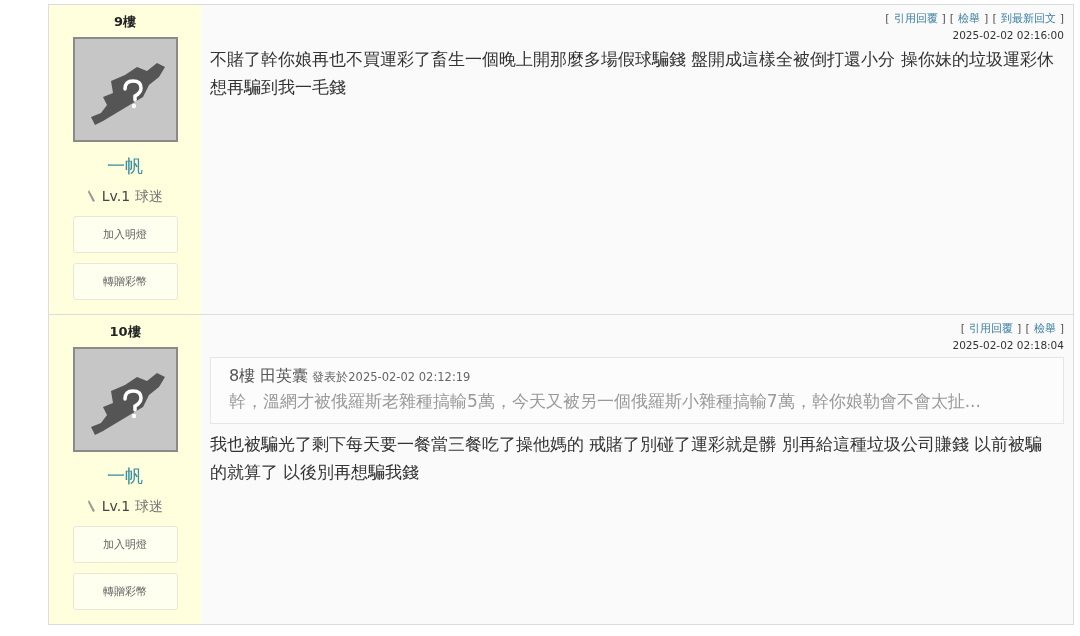 The height and width of the screenshot is (636, 1080). Describe the element at coordinates (627, 458) in the screenshot. I see `post-text: 我也被騙光了剩下每天要一餐當三餐吃了操他媽的 戒賭了別碰了運彩就是髒 別再給這種垃圾公司賺錢 以前被騙的就算了 以後別再想騙我錢` at that location.